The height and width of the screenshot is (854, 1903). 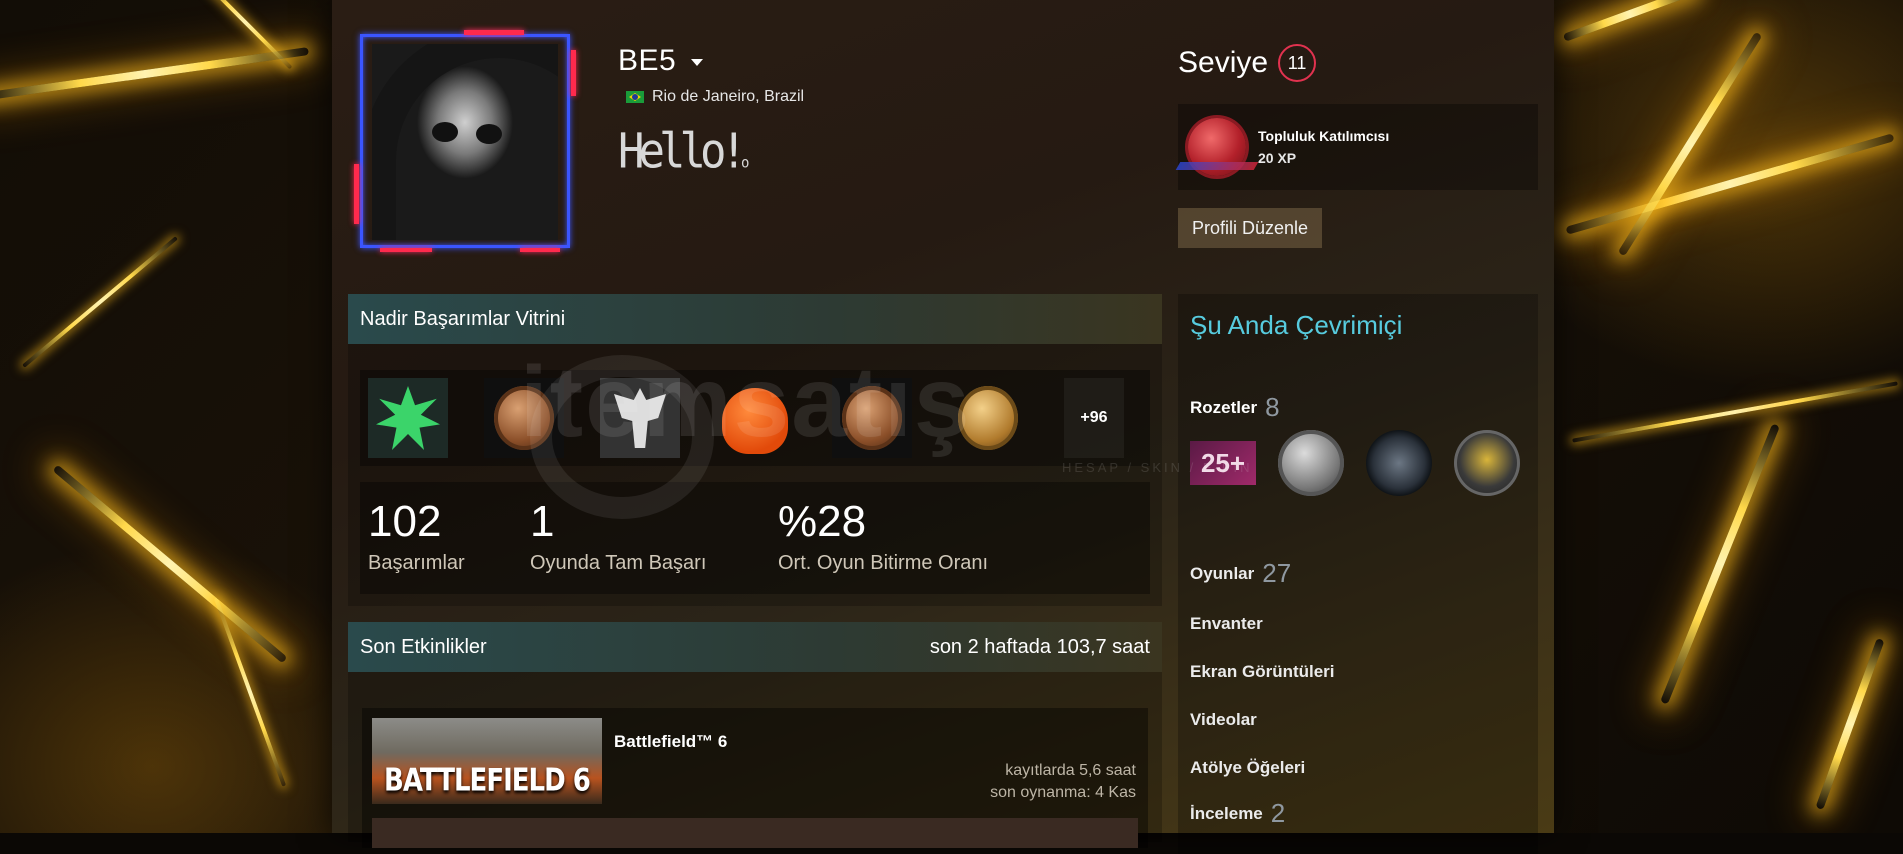 What do you see at coordinates (1358, 147) in the screenshot?
I see `favorite-badge: Topluluk Katılımcısı 20 XP` at bounding box center [1358, 147].